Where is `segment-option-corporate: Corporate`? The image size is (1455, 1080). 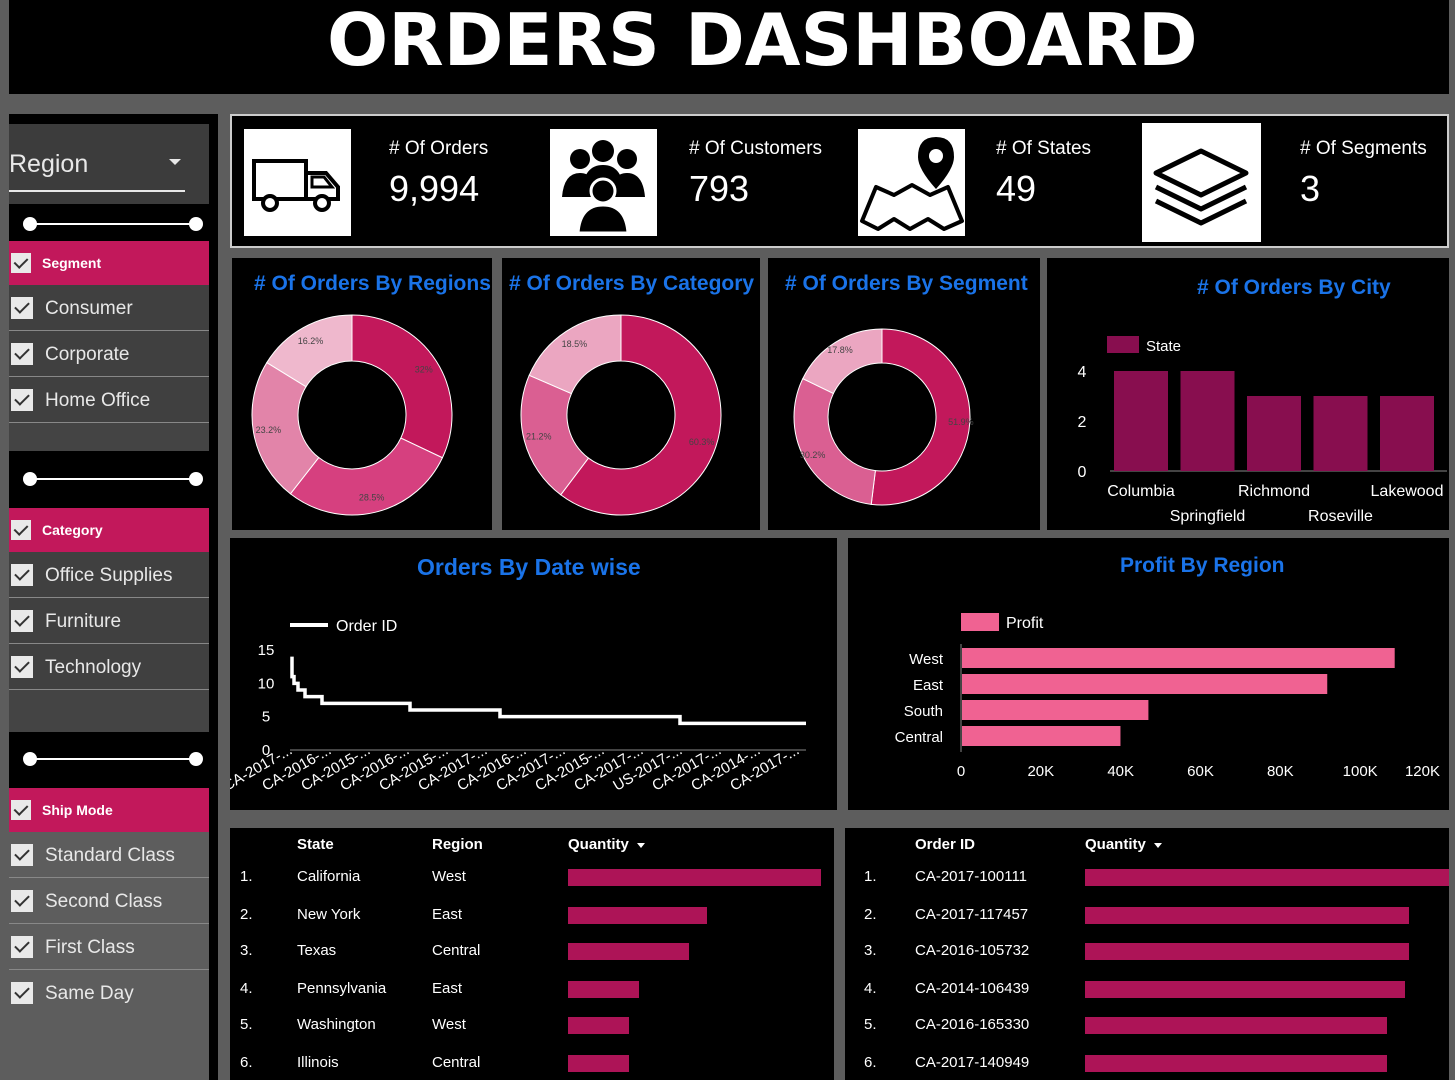
segment-option-corporate: Corporate is located at coordinates (109, 354).